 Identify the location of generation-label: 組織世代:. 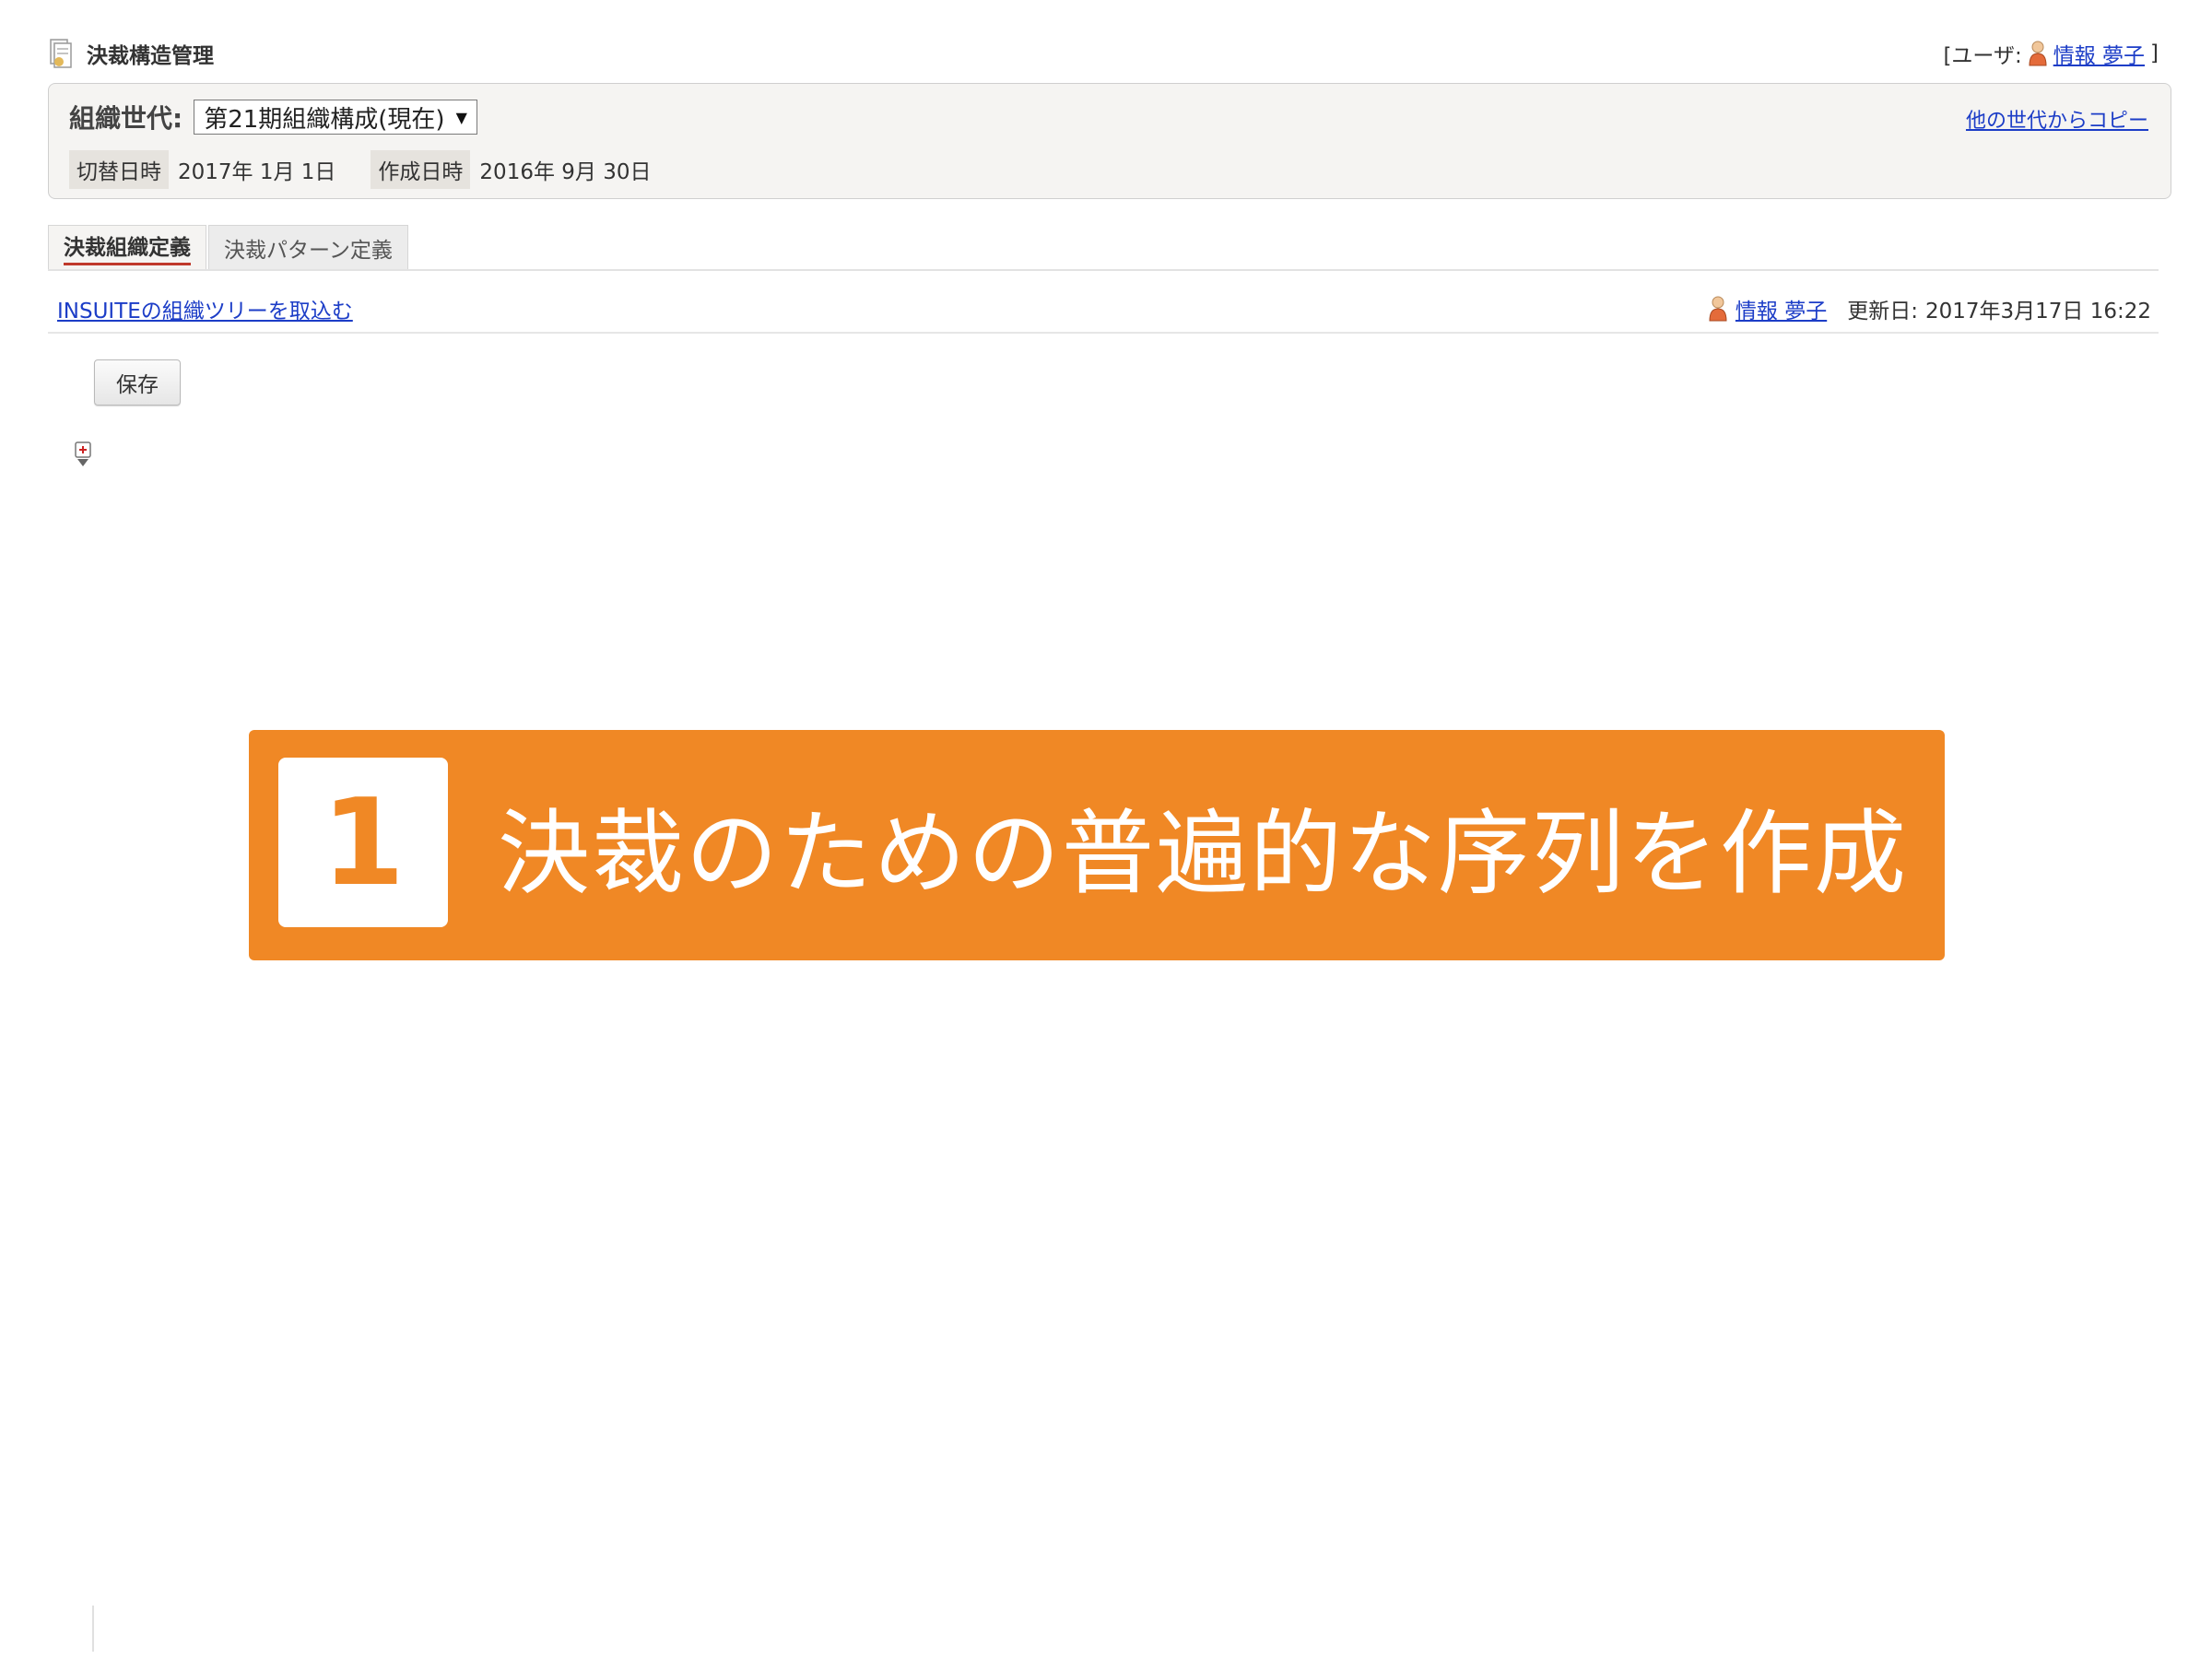
(126, 118).